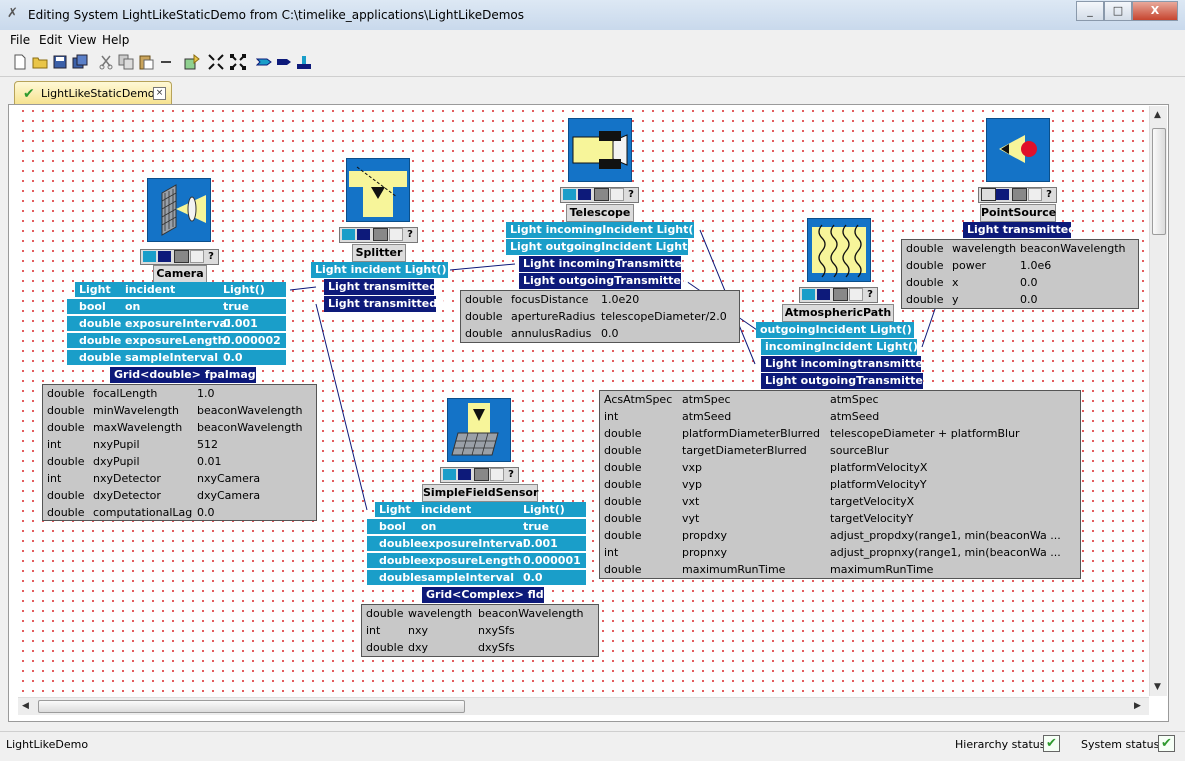  I want to click on atmosphericpath-input-incomingincident: incomingIncident Light(), so click(839, 347).